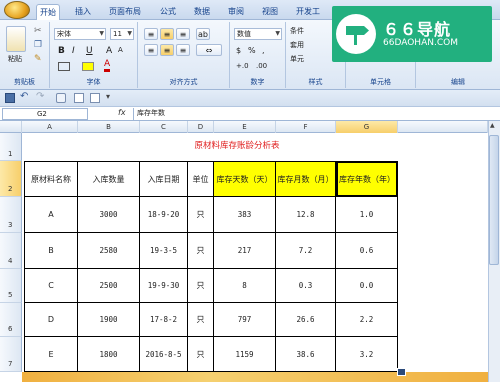 The width and height of the screenshot is (500, 391). I want to click on office-button, so click(17, 10).